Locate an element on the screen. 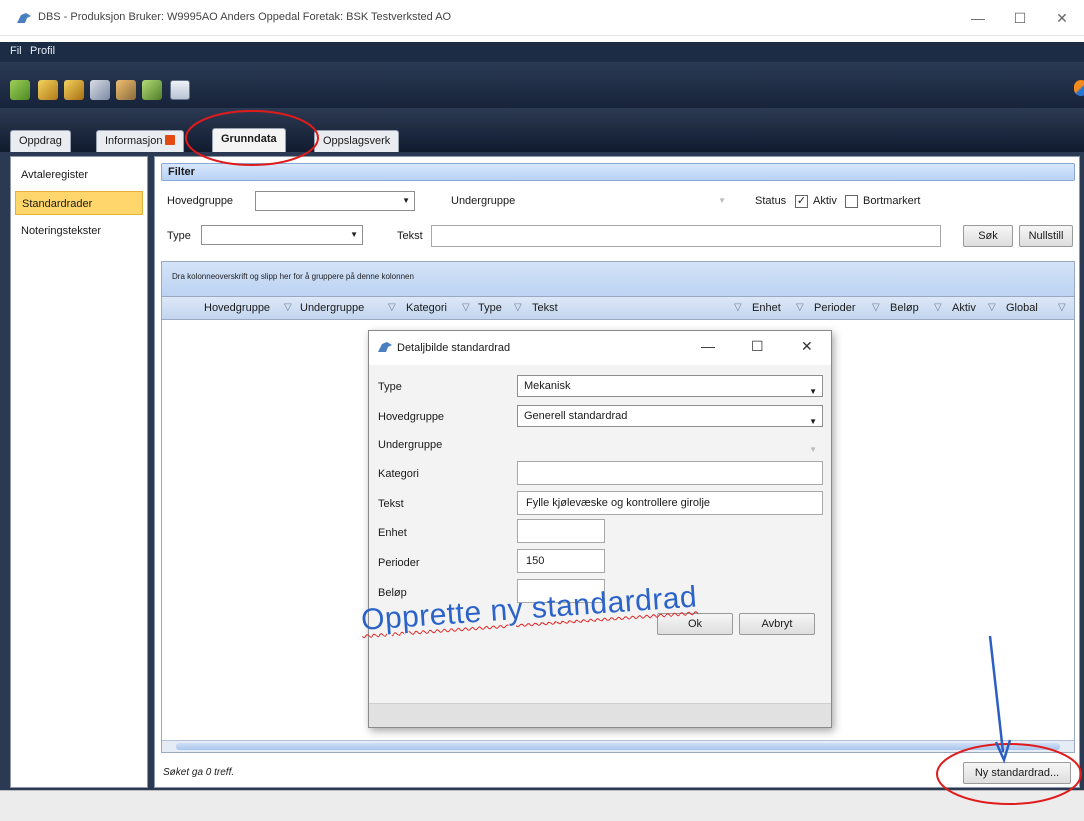 The image size is (1084, 821). col-kategori: Kategori is located at coordinates (426, 308).